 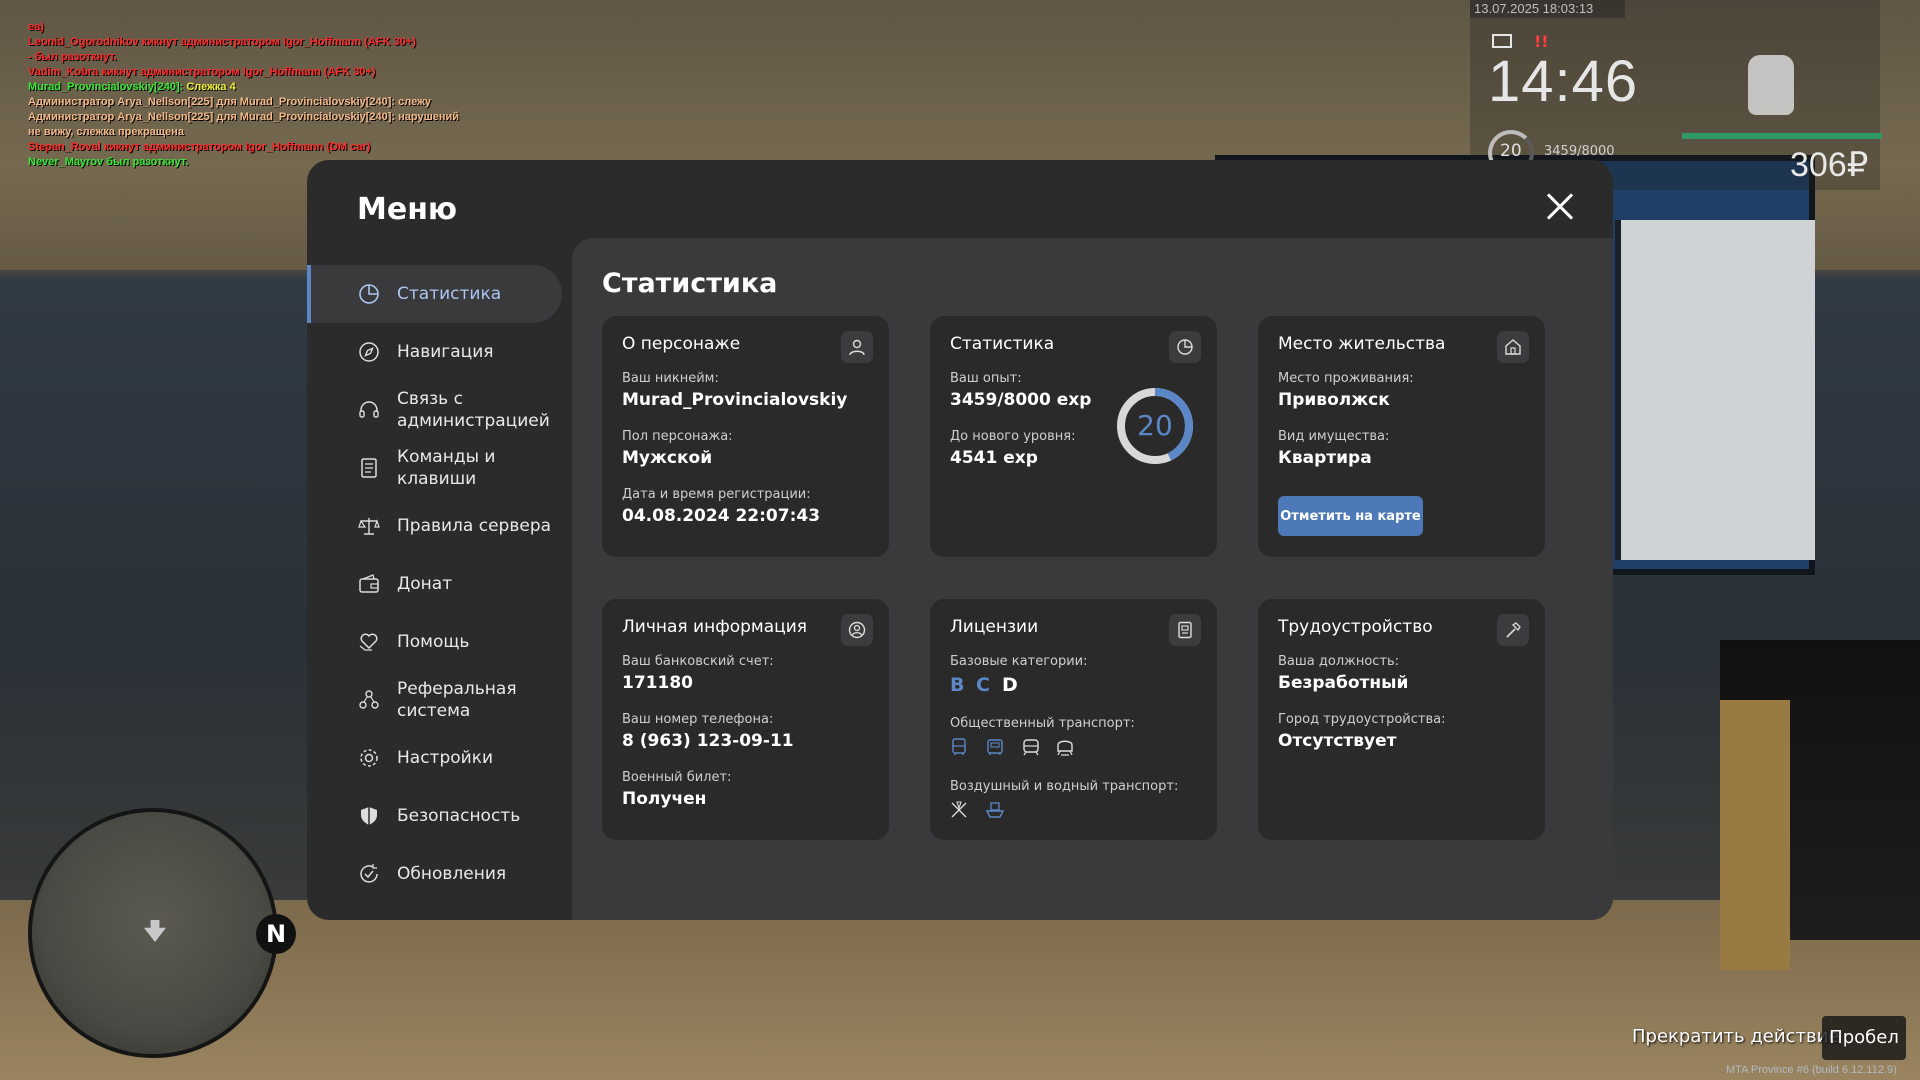 What do you see at coordinates (369, 352) in the screenshot?
I see `compass-icon` at bounding box center [369, 352].